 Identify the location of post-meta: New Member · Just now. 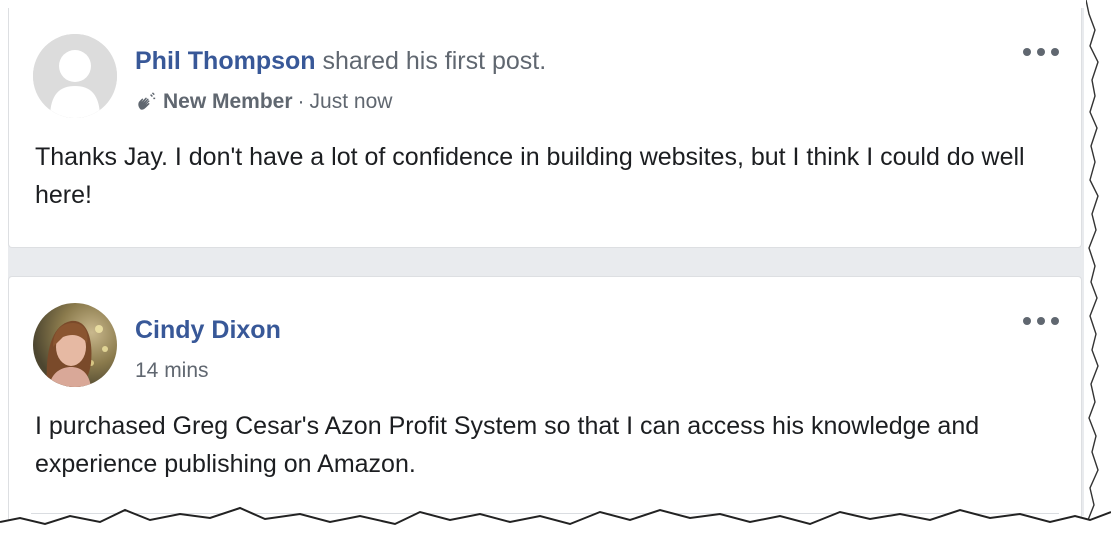
(263, 102).